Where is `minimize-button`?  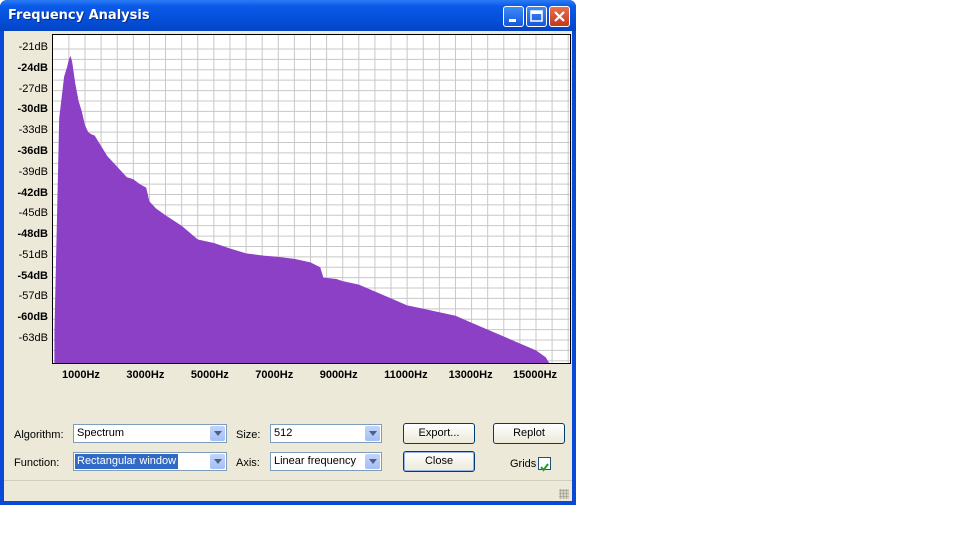 minimize-button is located at coordinates (513, 16).